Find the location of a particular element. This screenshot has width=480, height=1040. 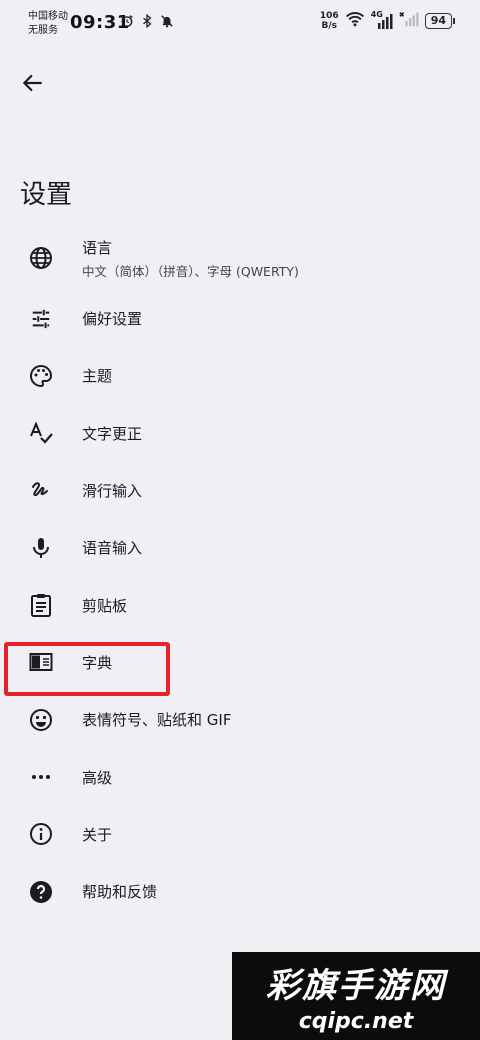

status-bar: 中国移动 无服务 09:31 106 B/s 4G 94 is located at coordinates (240, 22).